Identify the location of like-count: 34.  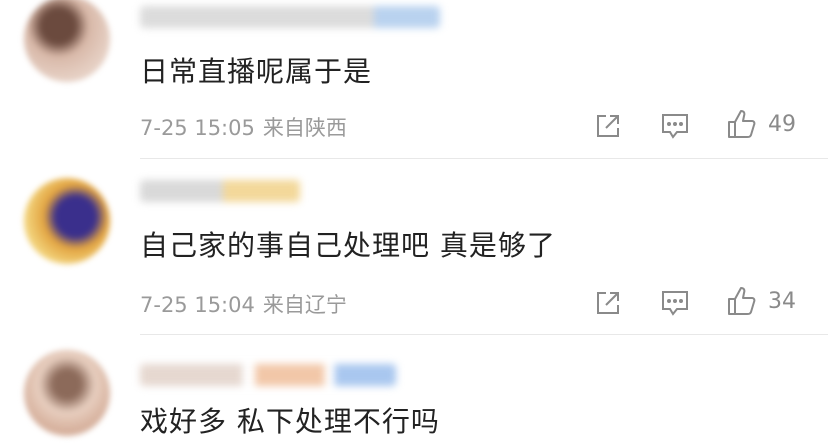
(782, 301).